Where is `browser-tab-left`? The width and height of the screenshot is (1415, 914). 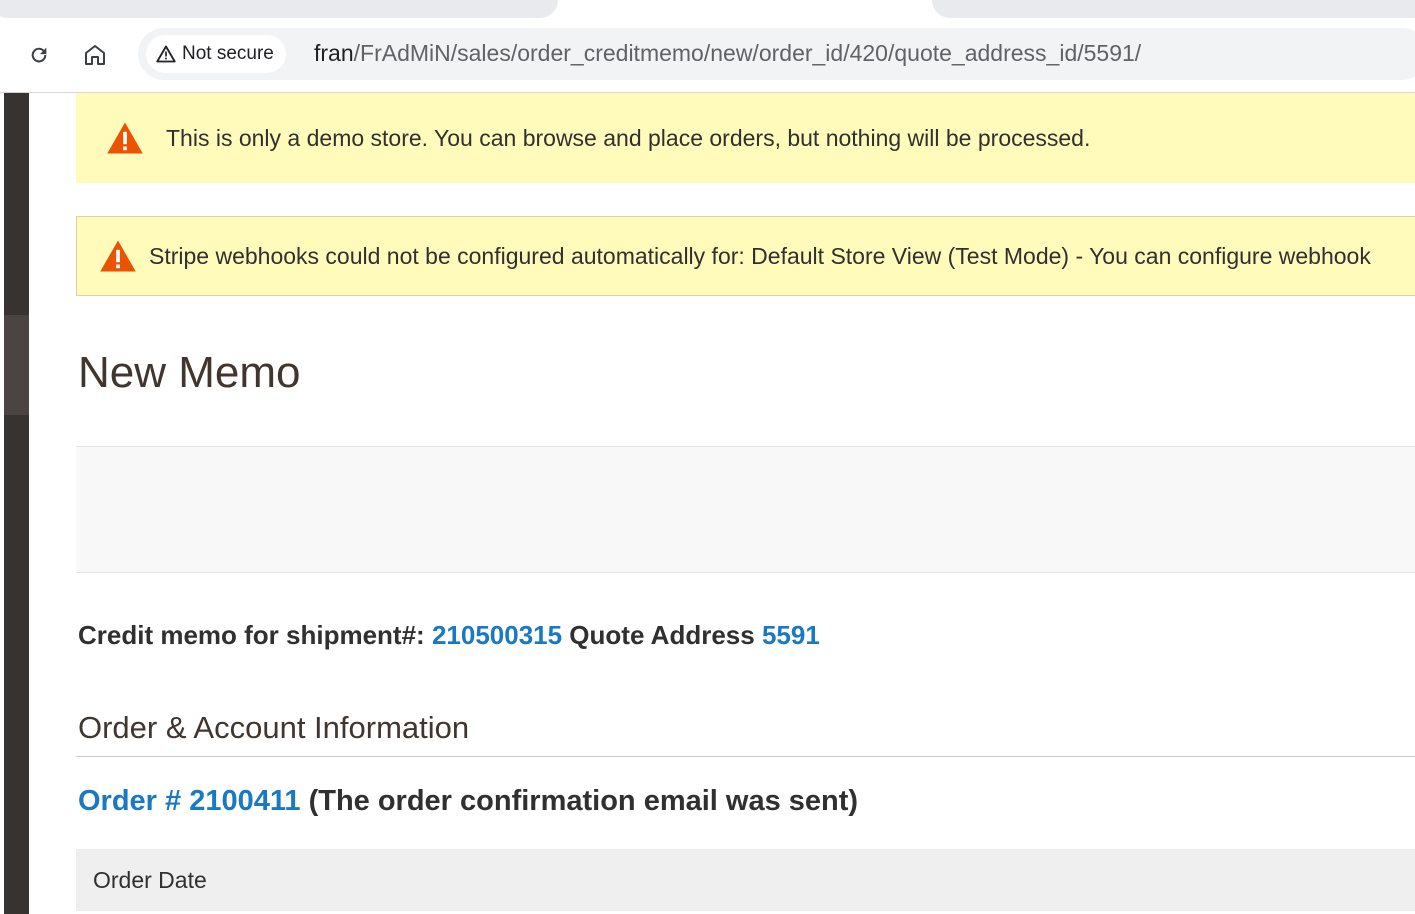 browser-tab-left is located at coordinates (279, 9).